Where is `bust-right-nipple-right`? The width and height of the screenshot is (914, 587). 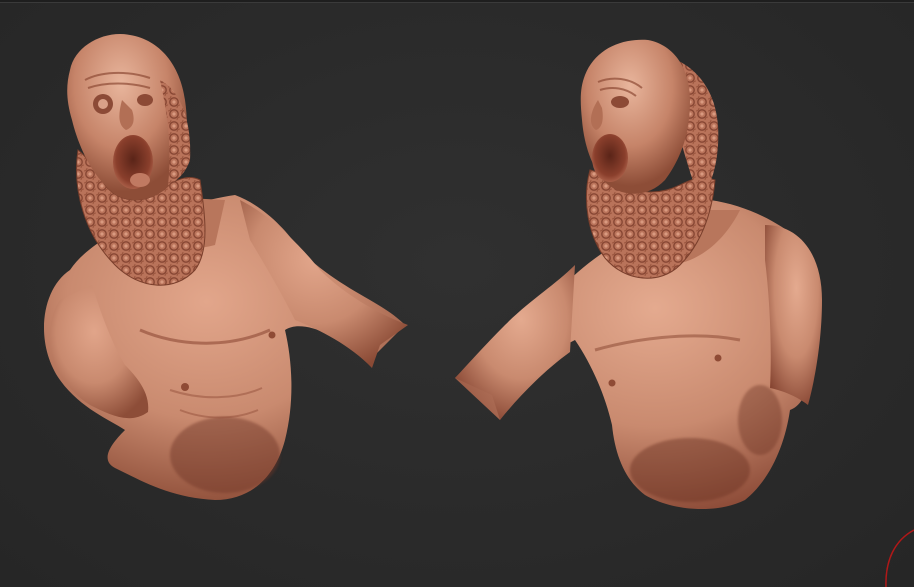
bust-right-nipple-right is located at coordinates (718, 358).